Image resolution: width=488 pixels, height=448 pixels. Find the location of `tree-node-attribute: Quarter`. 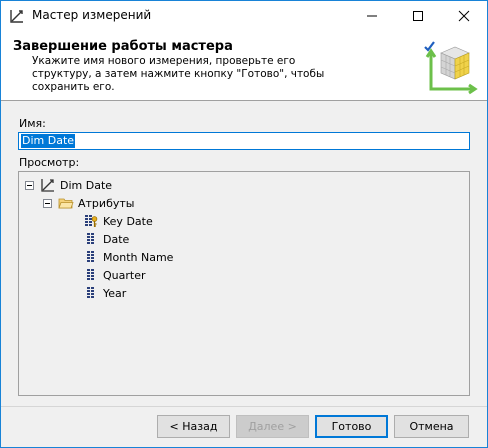

tree-node-attribute: Quarter is located at coordinates (114, 275).